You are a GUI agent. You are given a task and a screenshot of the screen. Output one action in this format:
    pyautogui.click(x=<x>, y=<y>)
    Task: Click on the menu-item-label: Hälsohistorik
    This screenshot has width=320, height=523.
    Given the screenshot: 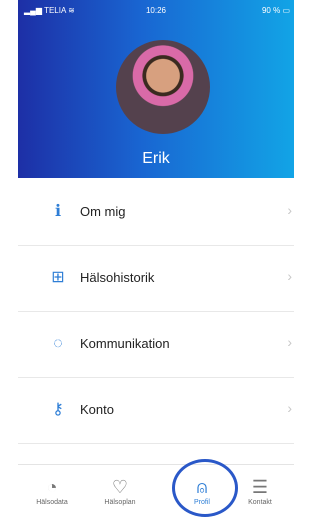 What is the action you would take?
    pyautogui.click(x=117, y=277)
    